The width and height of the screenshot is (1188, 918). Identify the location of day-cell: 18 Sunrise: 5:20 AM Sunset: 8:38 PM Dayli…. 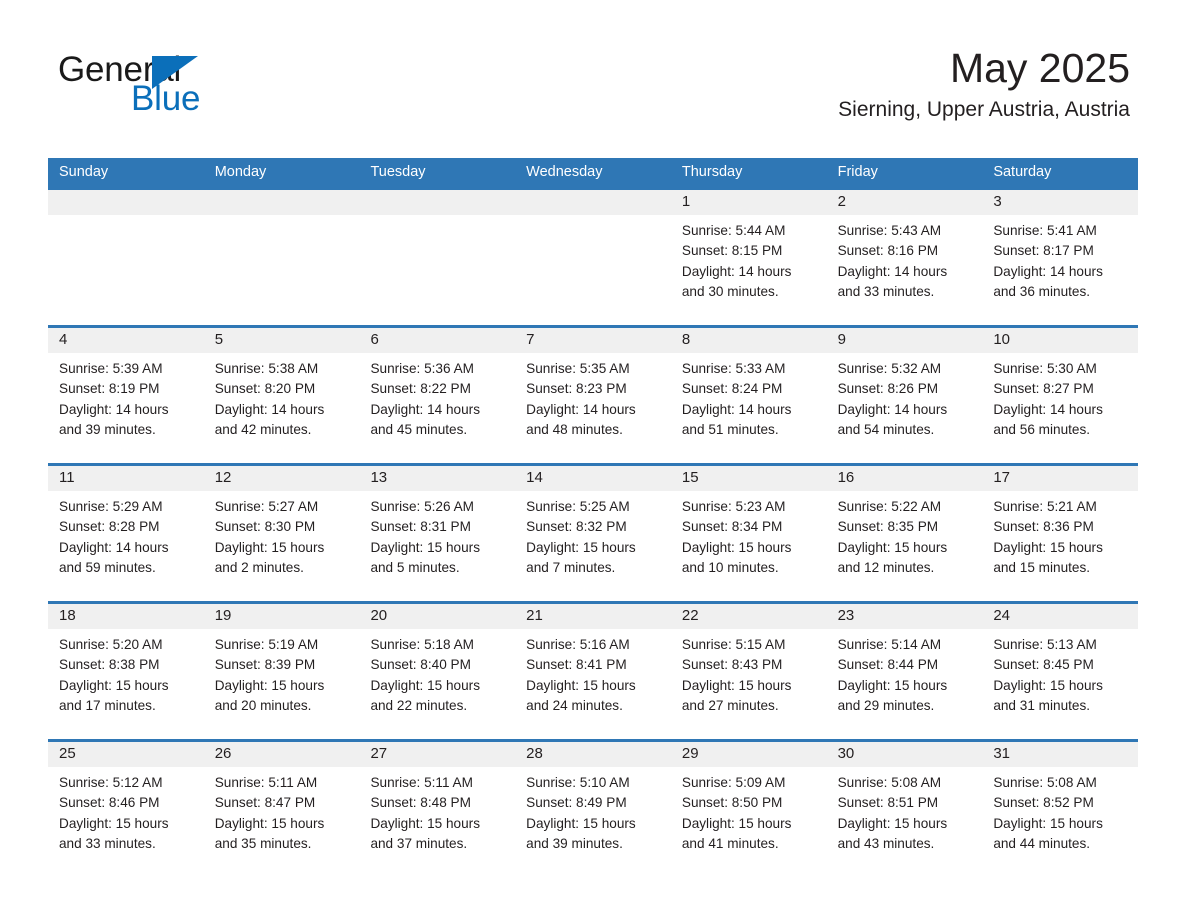
(126, 671).